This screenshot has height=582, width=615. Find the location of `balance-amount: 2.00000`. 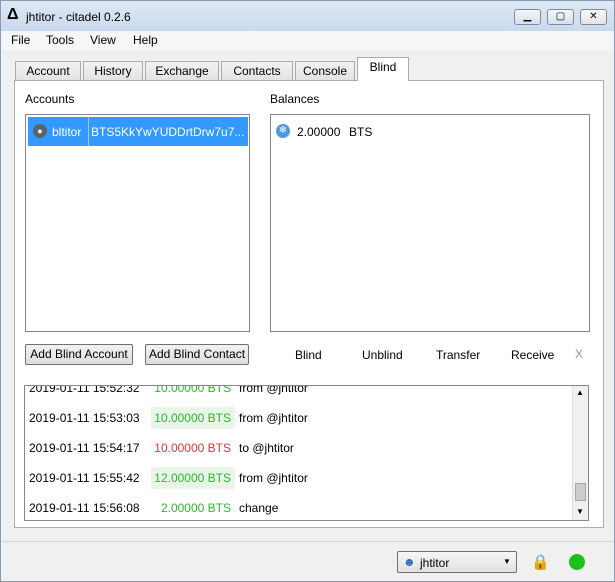

balance-amount: 2.00000 is located at coordinates (319, 132).